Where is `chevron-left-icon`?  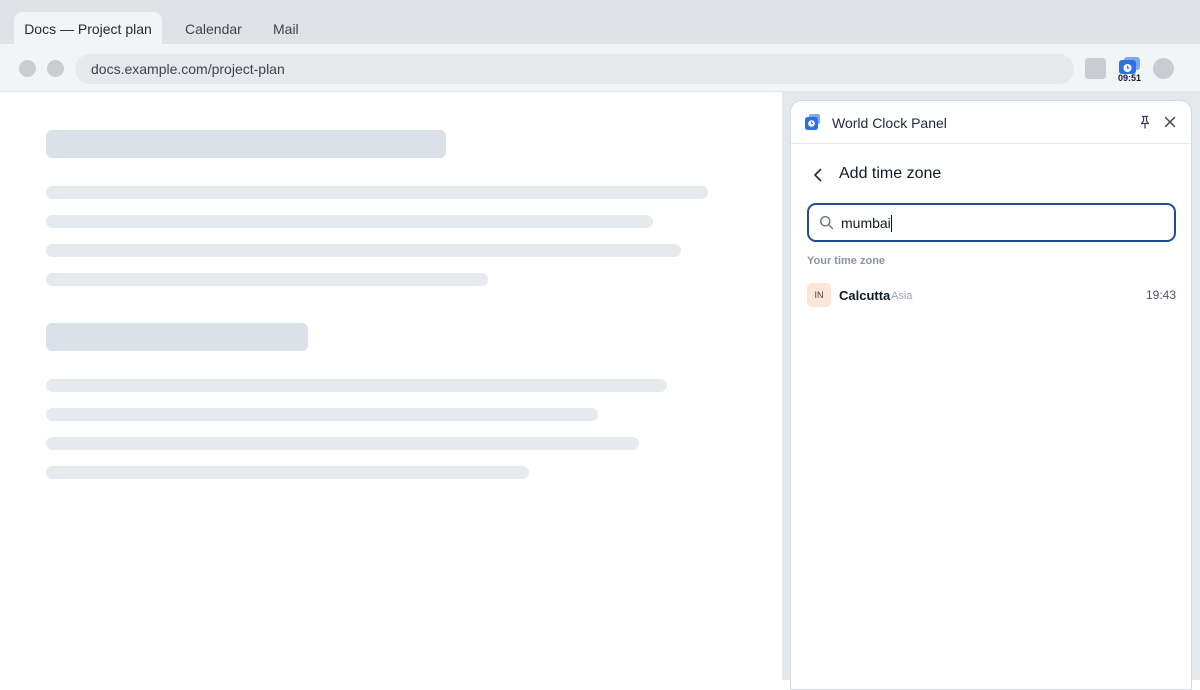
chevron-left-icon is located at coordinates (818, 175).